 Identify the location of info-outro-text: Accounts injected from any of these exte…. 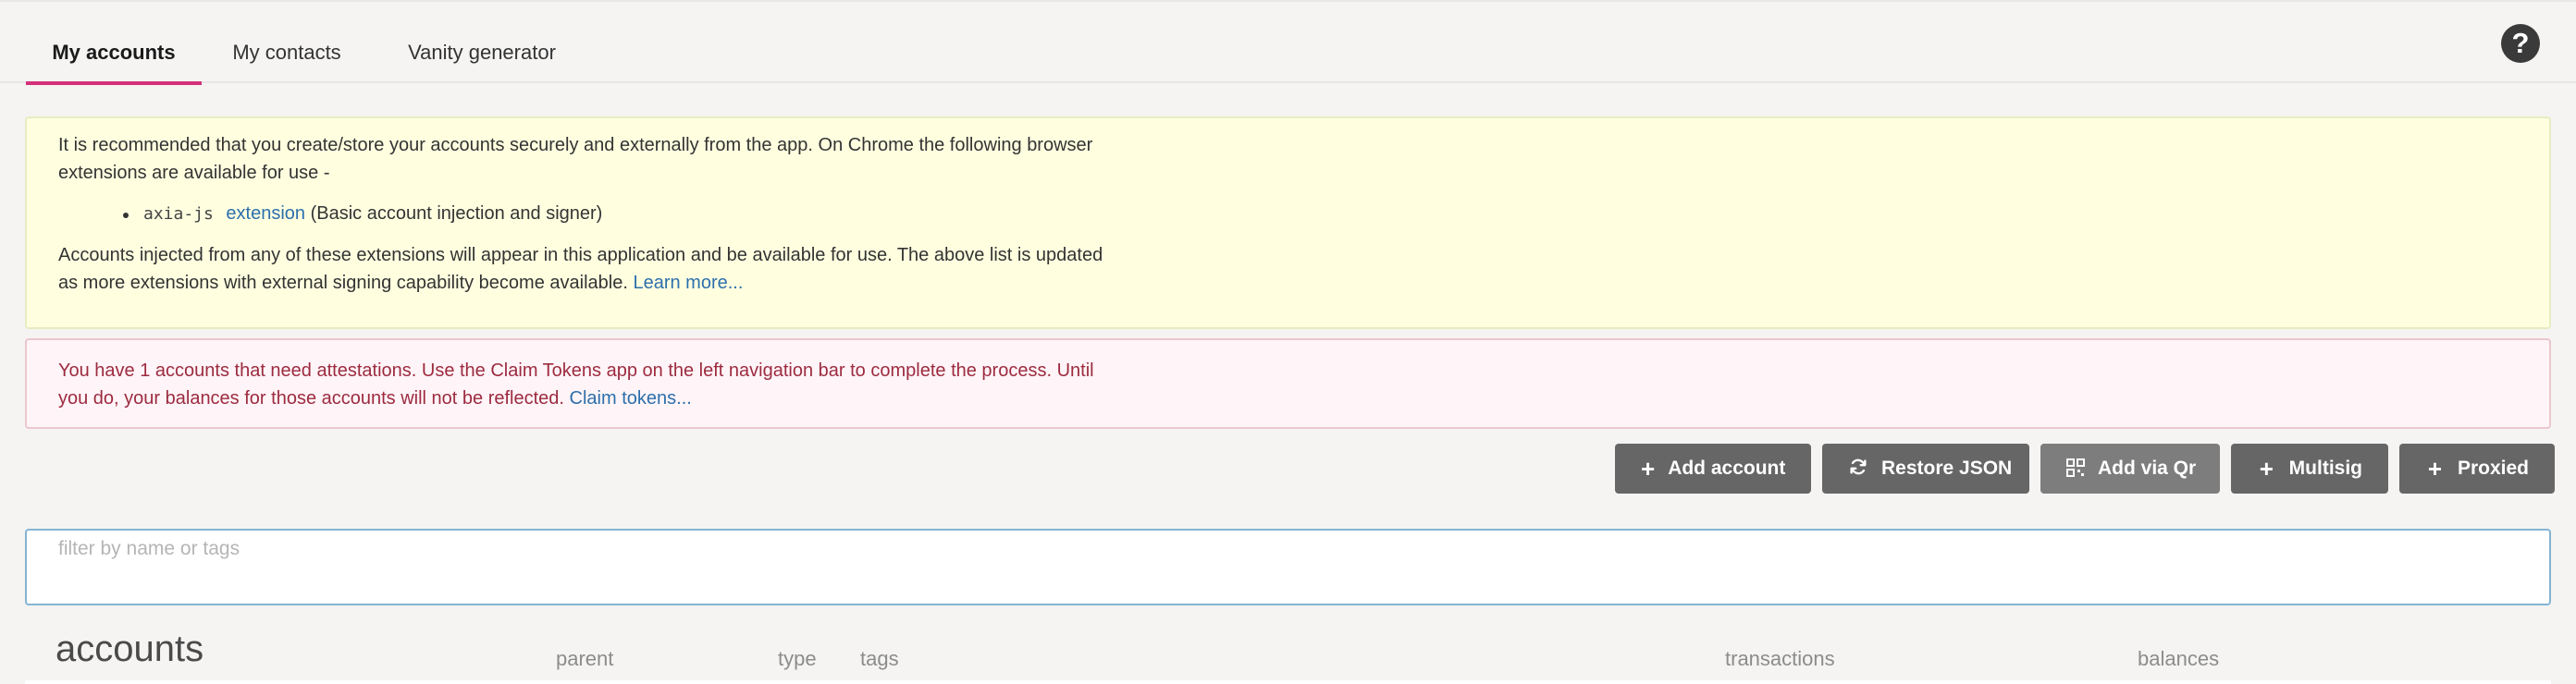
(580, 269).